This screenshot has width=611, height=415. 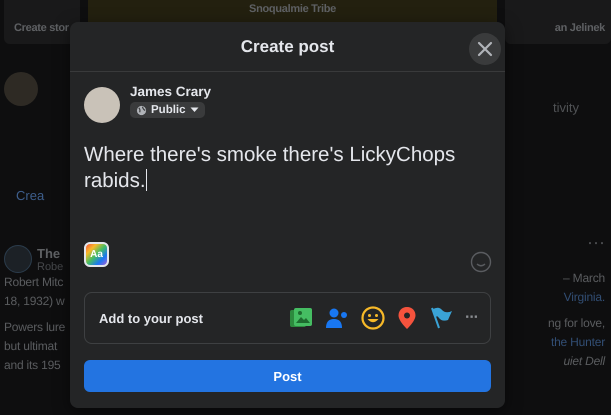 I want to click on add-to-post-label: Add to your post, so click(x=151, y=318).